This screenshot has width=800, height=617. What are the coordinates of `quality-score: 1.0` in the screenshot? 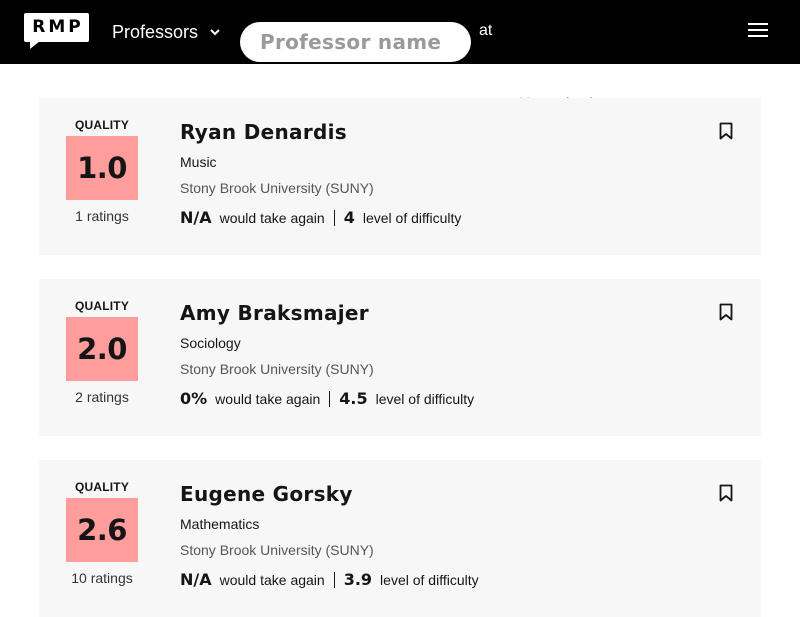 It's located at (102, 168).